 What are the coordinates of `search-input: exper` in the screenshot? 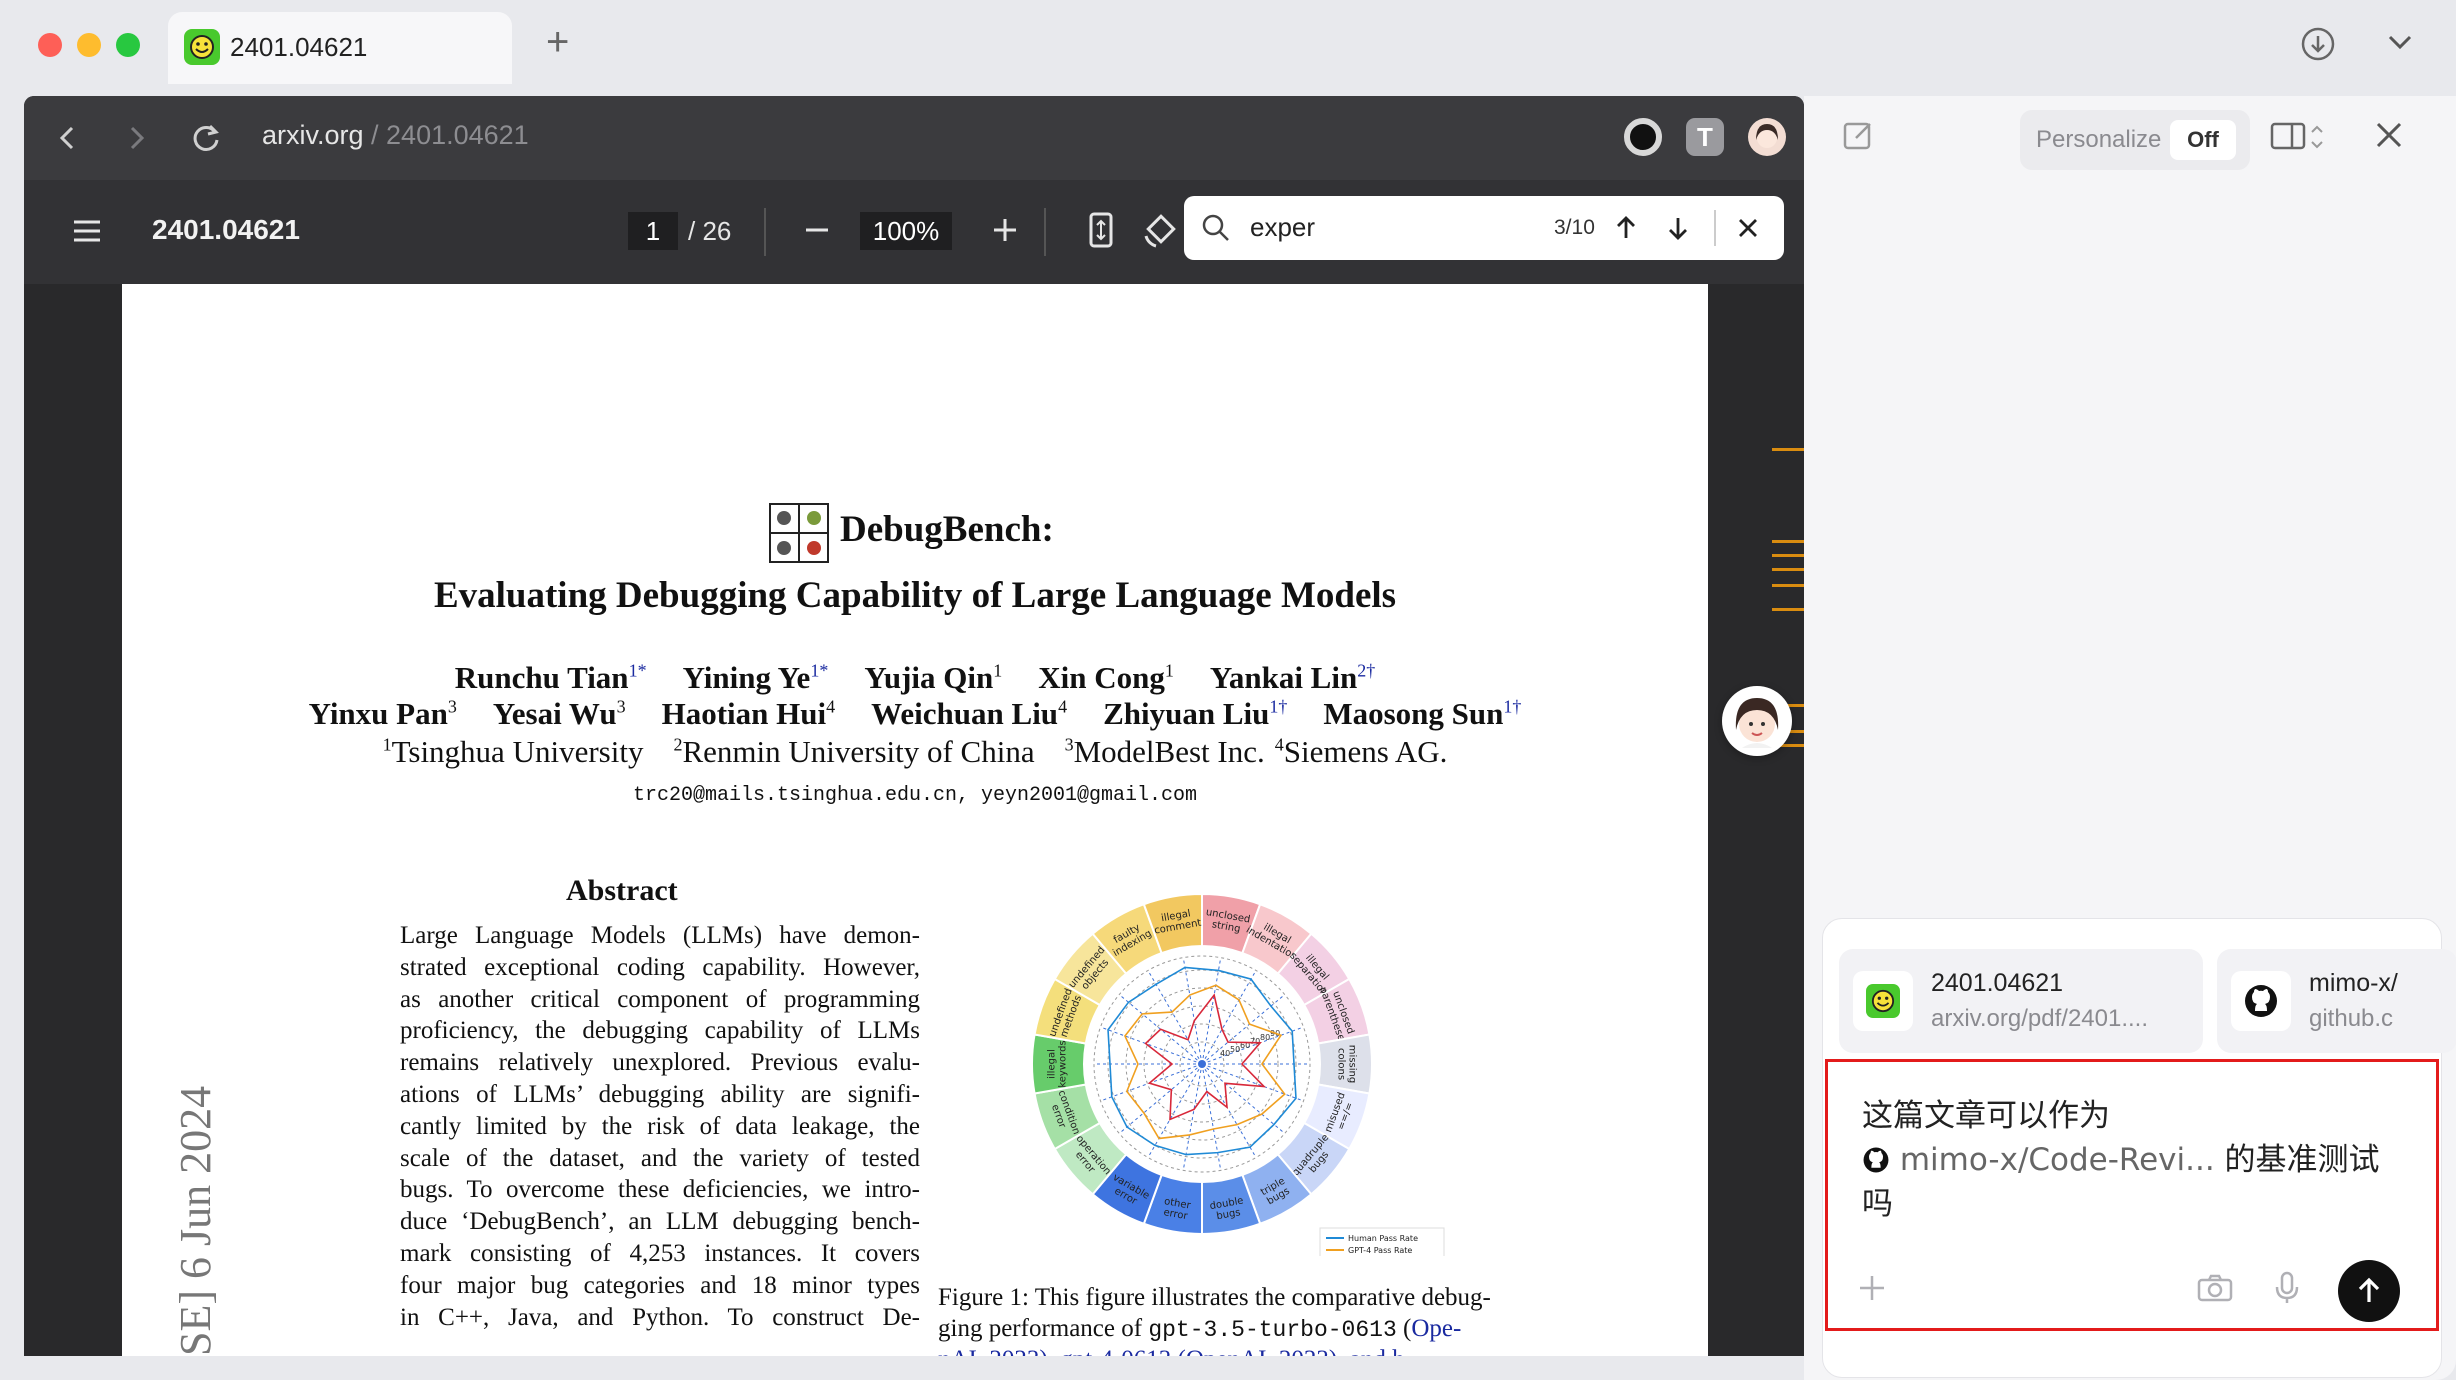 It's located at (1282, 227).